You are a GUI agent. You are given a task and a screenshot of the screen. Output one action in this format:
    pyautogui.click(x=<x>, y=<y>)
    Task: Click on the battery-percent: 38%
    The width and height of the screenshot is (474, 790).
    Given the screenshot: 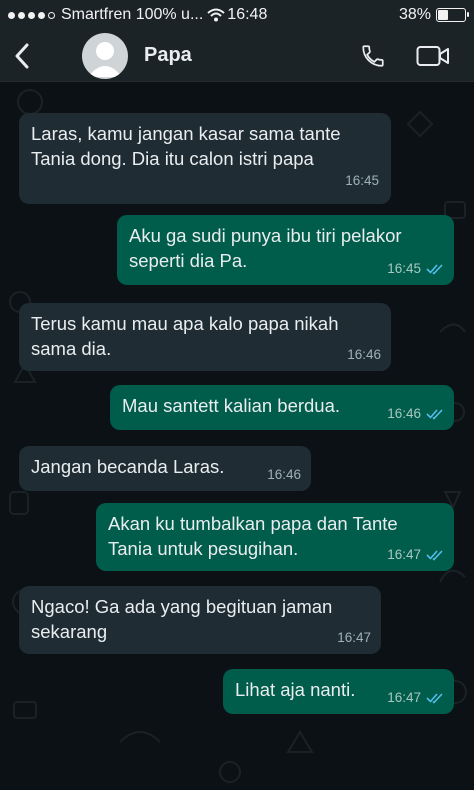 What is the action you would take?
    pyautogui.click(x=414, y=14)
    